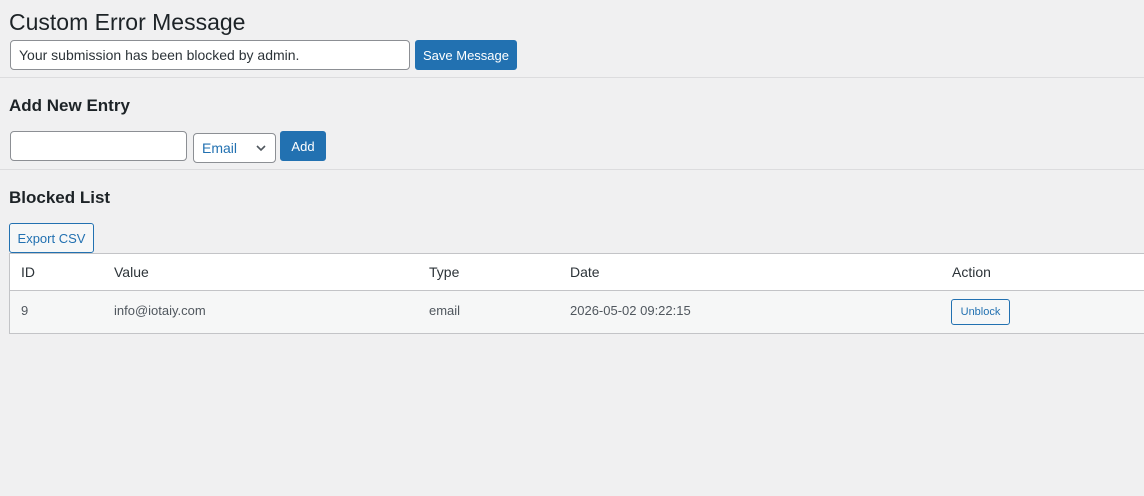  I want to click on table-header: ID Value Type Date Action, so click(577, 272).